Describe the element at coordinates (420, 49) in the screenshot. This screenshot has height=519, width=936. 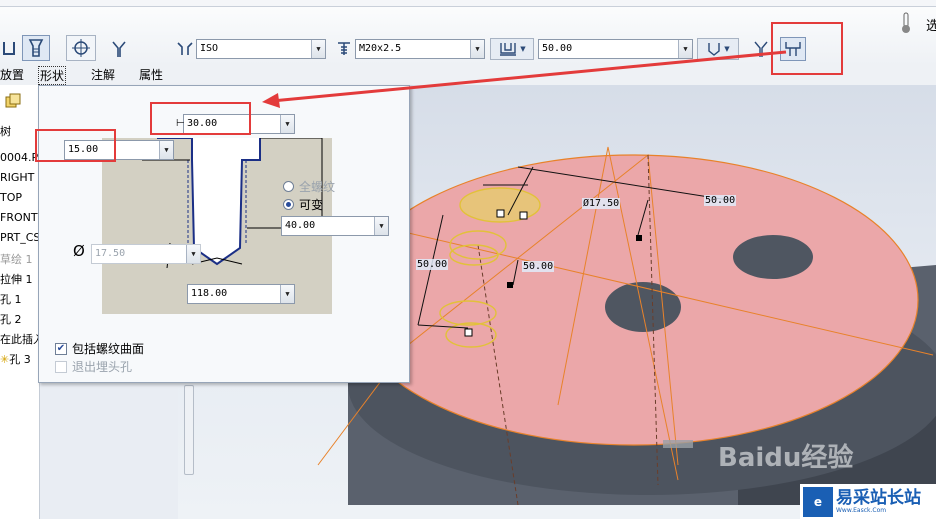
I see `screw-size-select: M20x2.5 ▼` at that location.